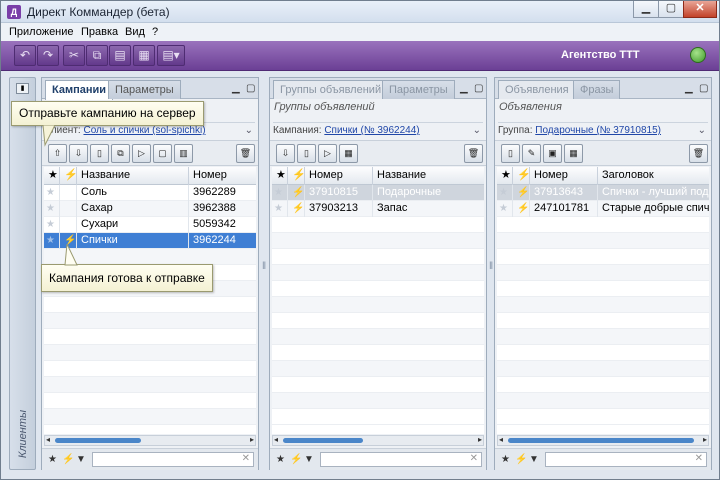  What do you see at coordinates (74, 55) in the screenshot?
I see `cut-icon: ✂` at bounding box center [74, 55].